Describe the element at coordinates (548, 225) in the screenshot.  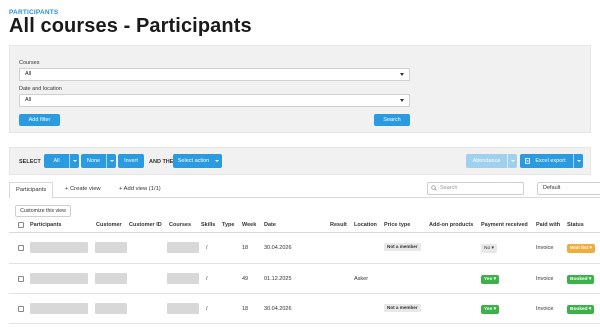
I see `column-header: Paid with` at that location.